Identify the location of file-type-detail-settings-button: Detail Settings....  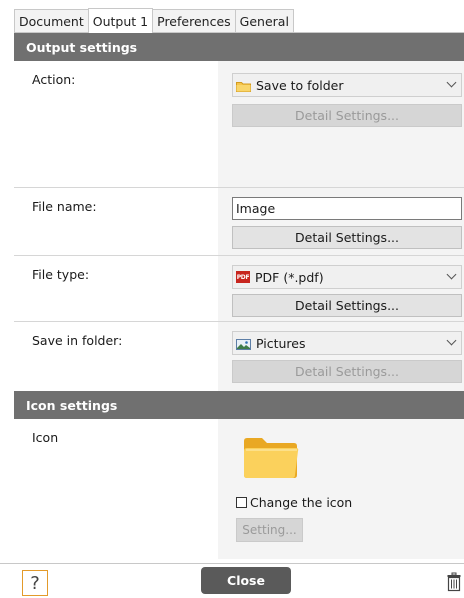
(347, 305).